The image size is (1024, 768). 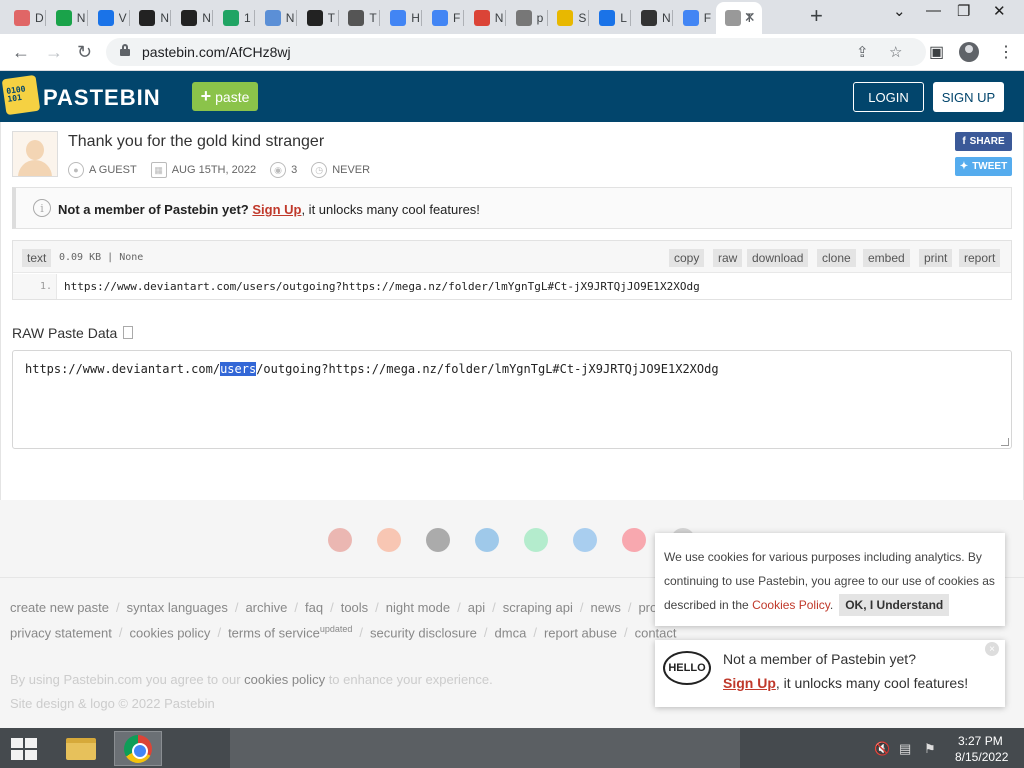 What do you see at coordinates (153, 209) in the screenshot?
I see `notice-lead: Not a member of Pastebin yet?` at bounding box center [153, 209].